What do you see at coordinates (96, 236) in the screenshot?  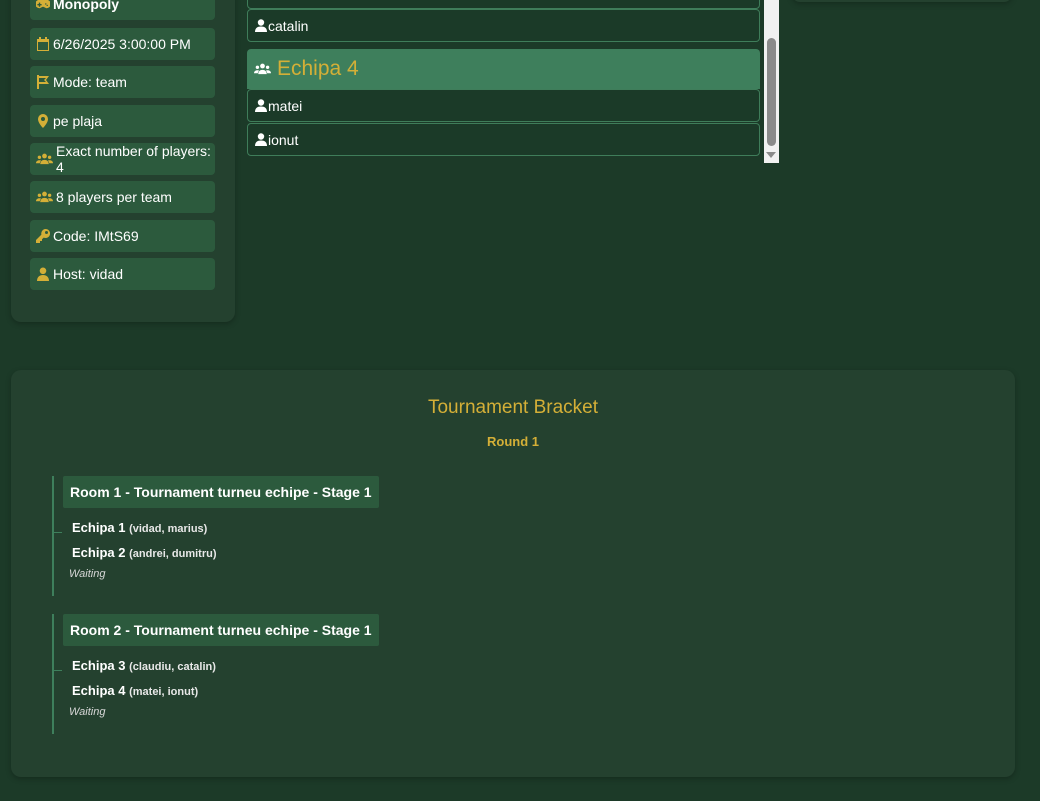 I see `info-code-text: Code: IMtS69` at bounding box center [96, 236].